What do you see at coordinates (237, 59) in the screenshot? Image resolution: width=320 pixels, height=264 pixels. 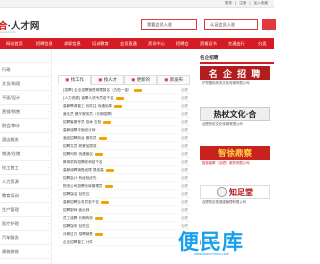 I see `section-title: 名企招聘` at bounding box center [237, 59].